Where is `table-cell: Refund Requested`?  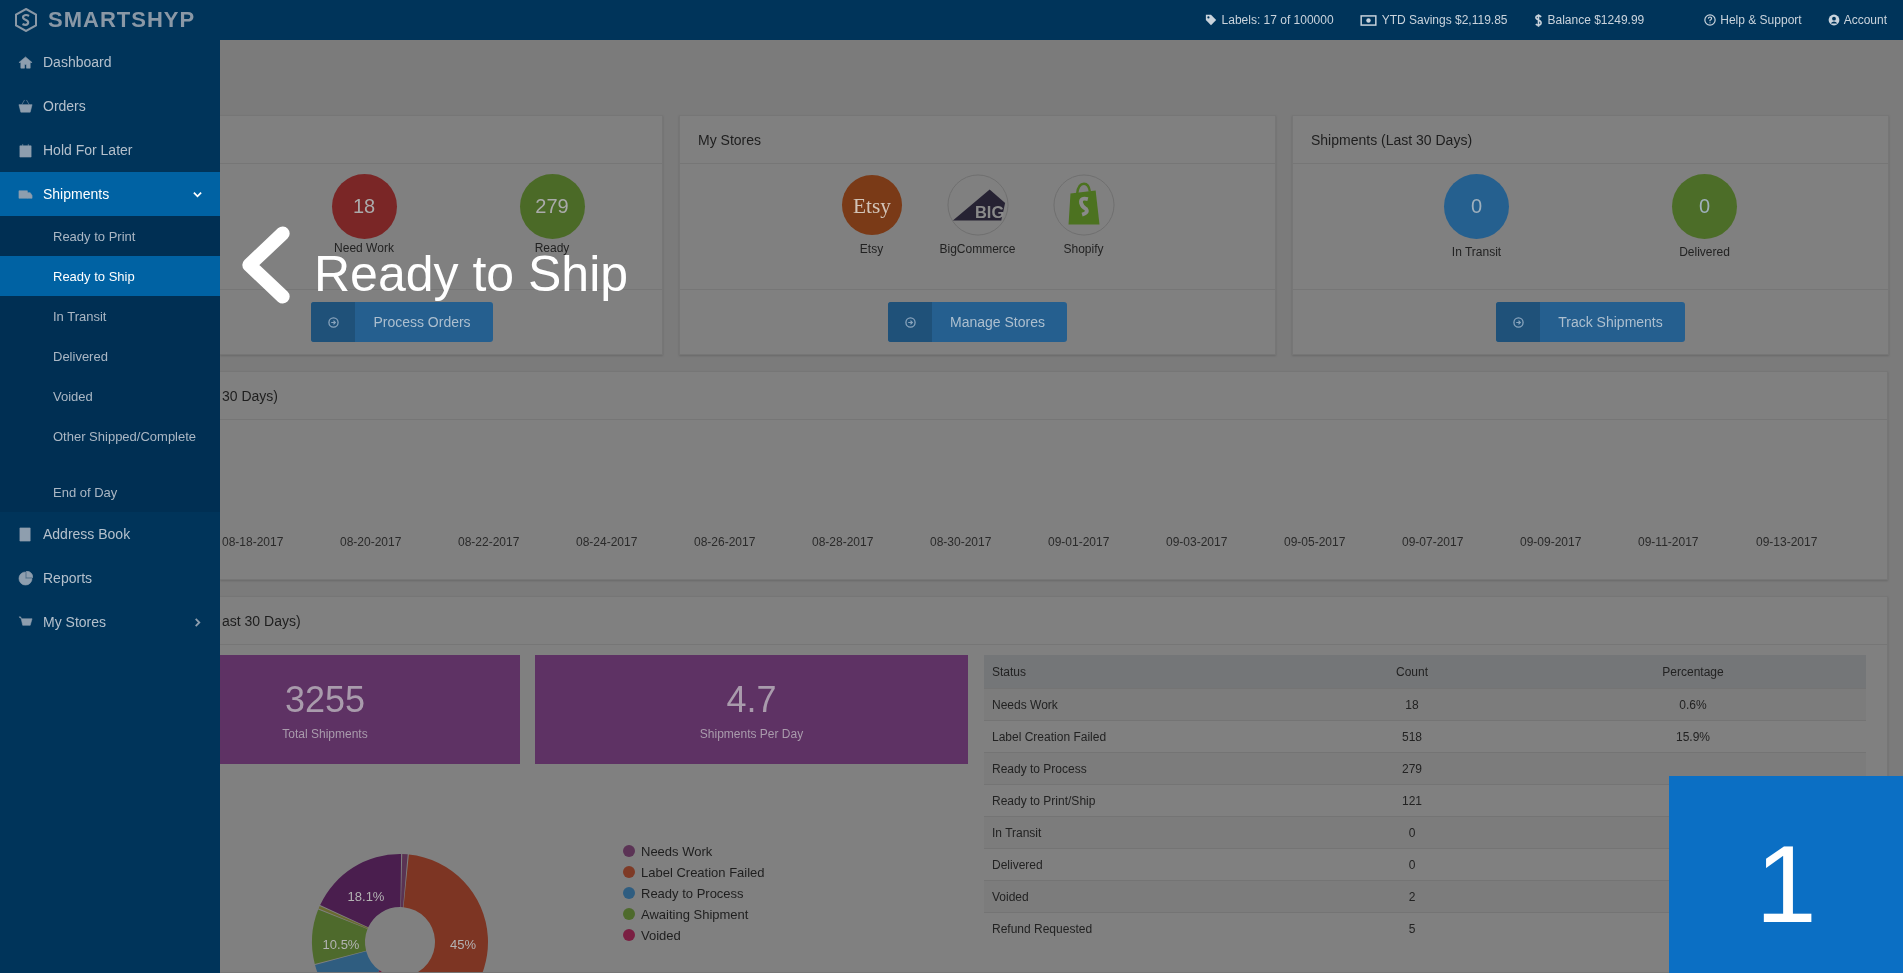 table-cell: Refund Requested is located at coordinates (1042, 928).